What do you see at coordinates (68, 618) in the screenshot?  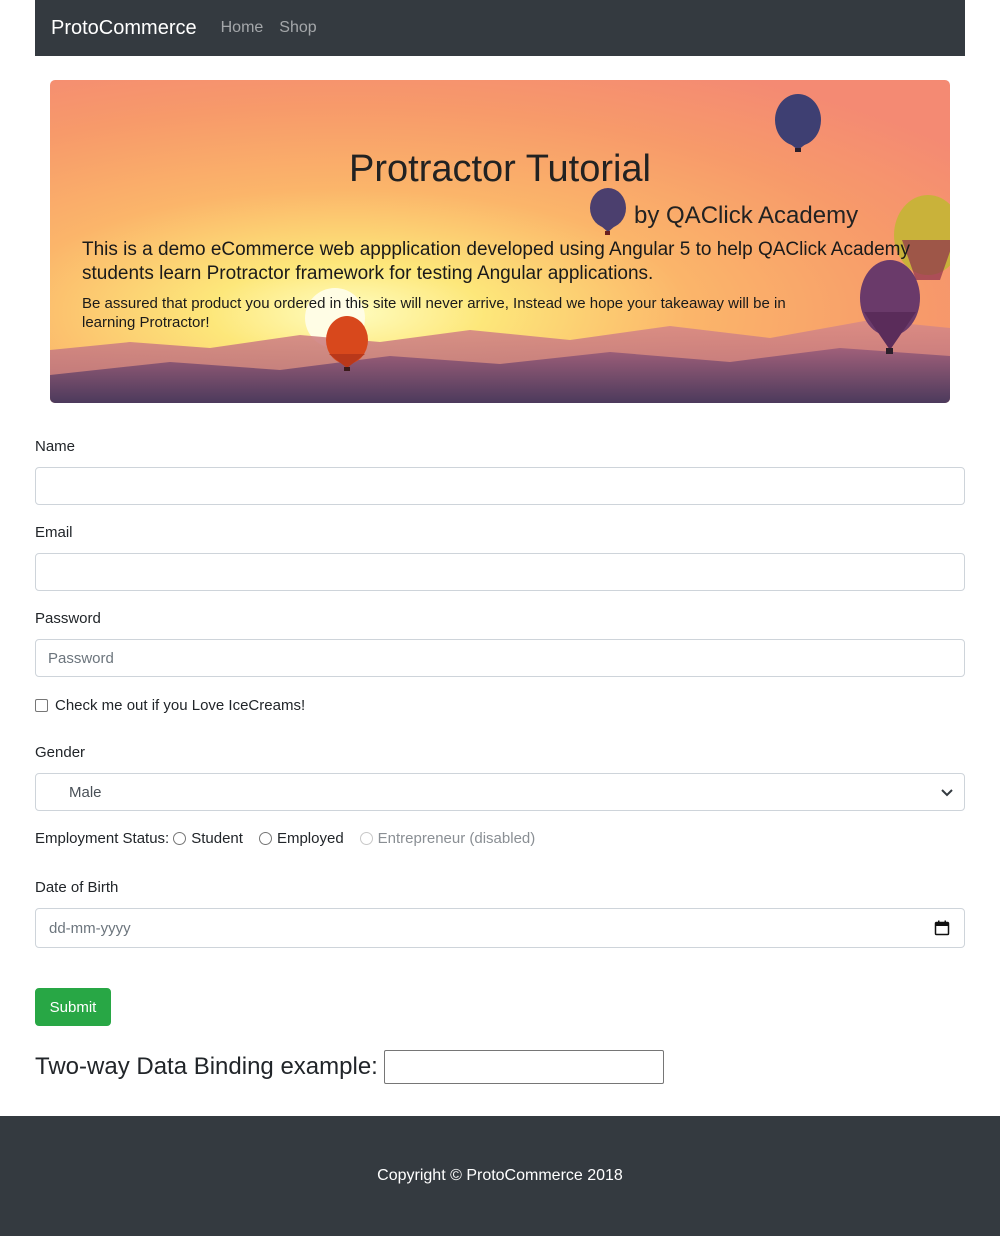 I see `password-label: Password` at bounding box center [68, 618].